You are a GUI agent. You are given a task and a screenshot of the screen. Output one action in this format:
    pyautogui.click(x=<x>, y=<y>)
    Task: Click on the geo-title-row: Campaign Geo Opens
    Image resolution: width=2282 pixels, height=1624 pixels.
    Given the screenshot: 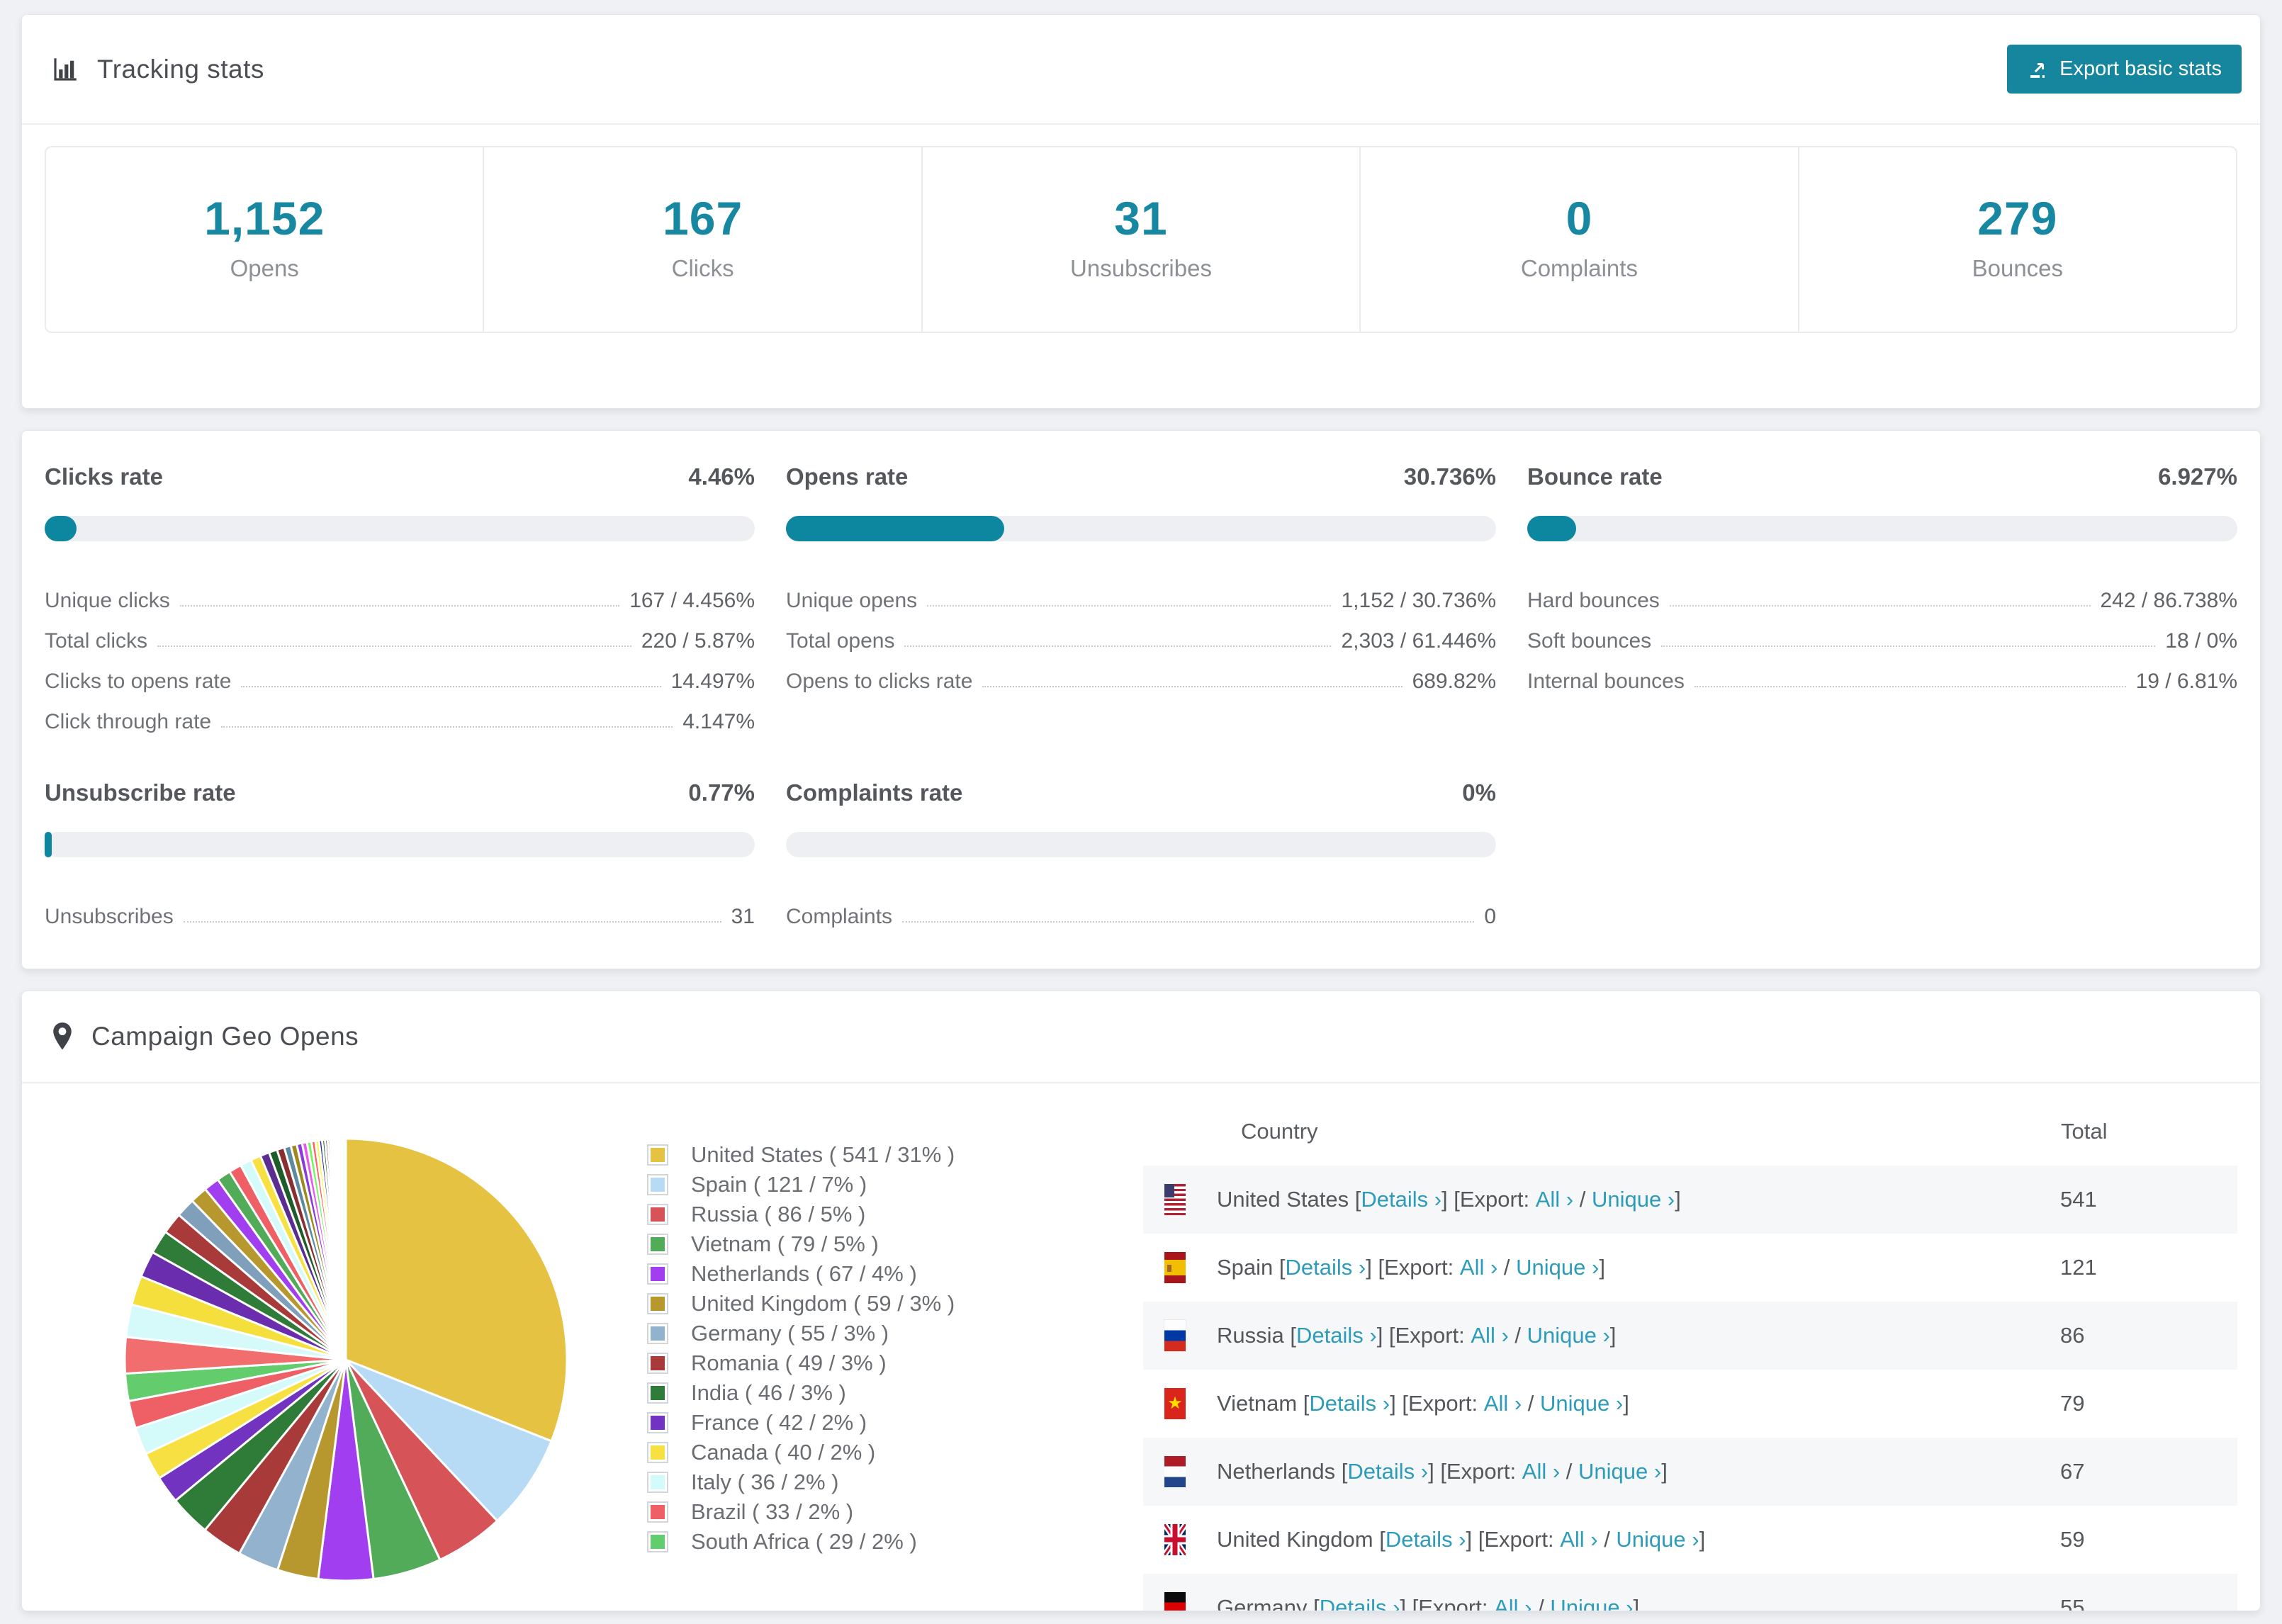 What is the action you would take?
    pyautogui.click(x=205, y=1037)
    